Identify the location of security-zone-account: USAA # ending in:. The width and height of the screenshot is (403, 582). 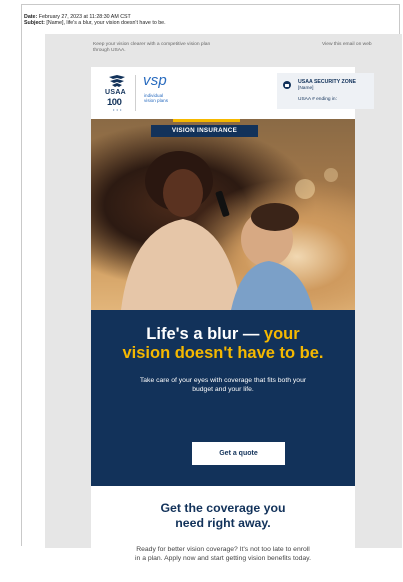
(317, 99).